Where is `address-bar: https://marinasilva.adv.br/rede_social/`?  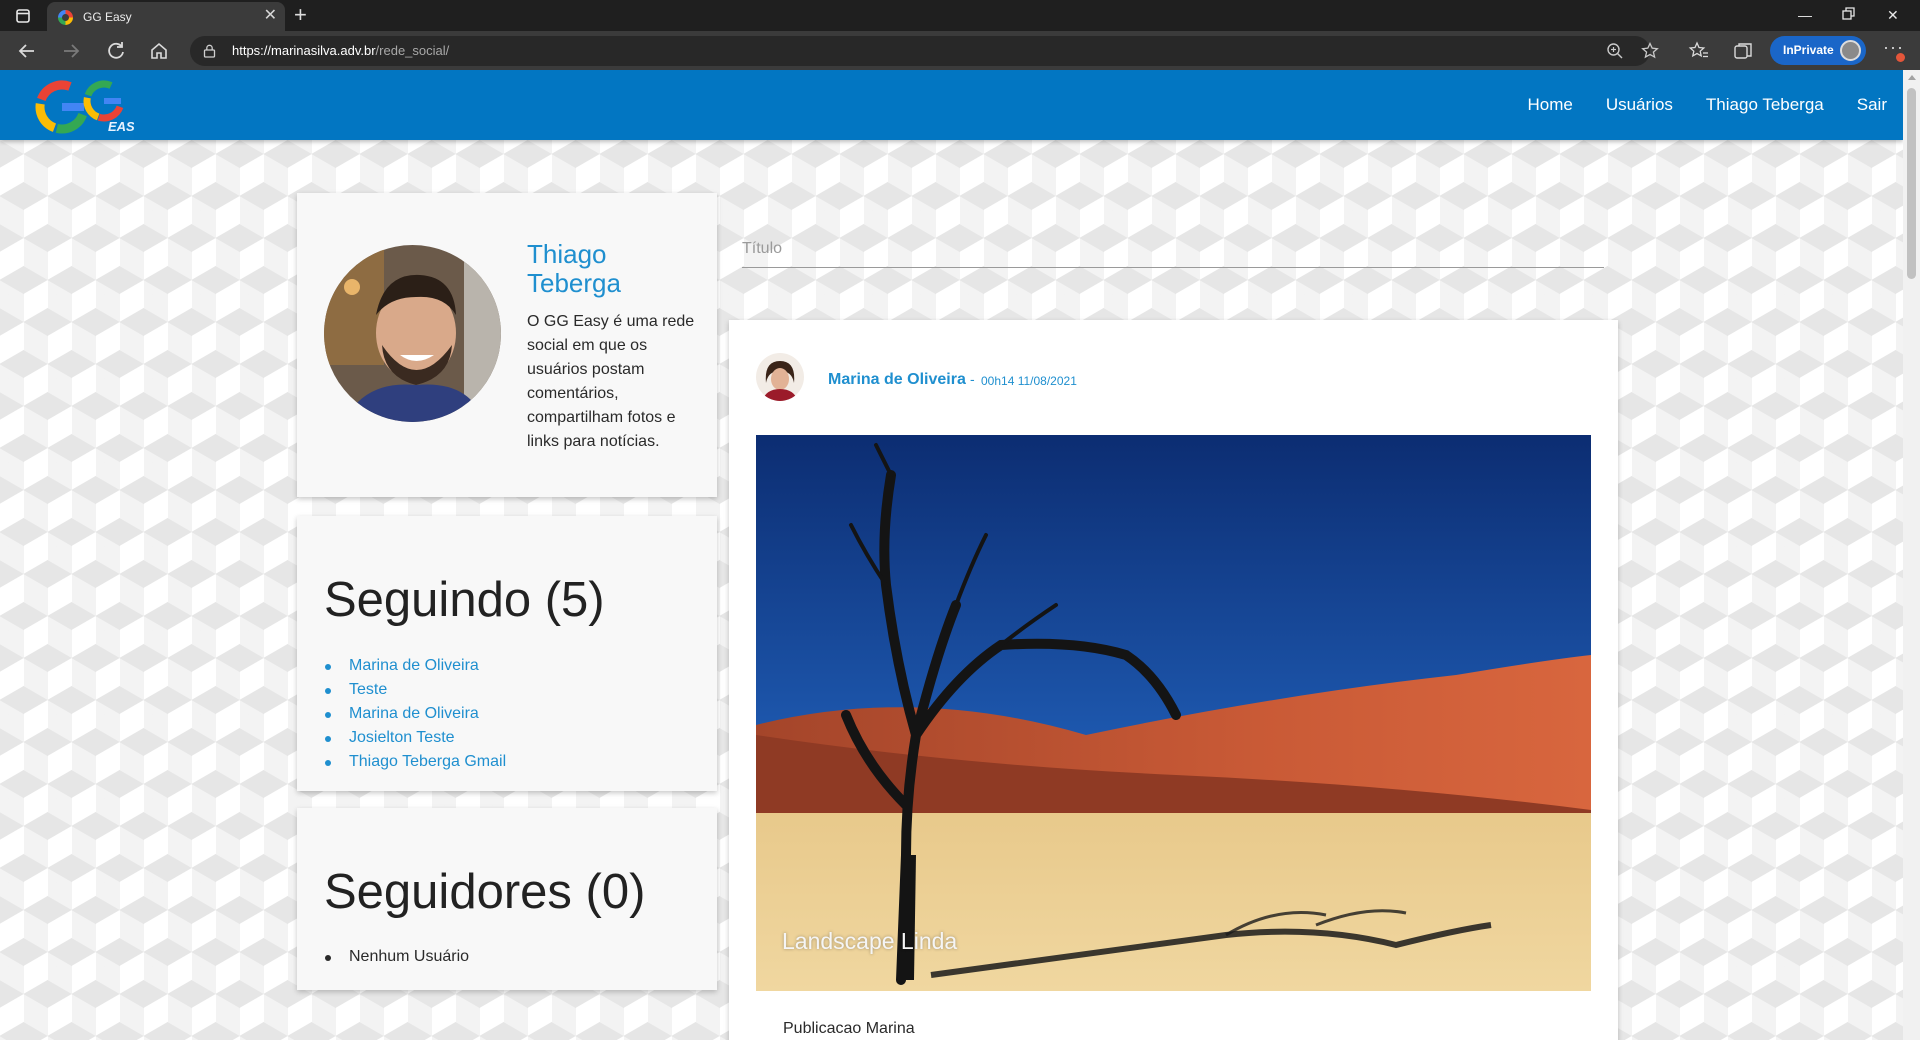
address-bar: https://marinasilva.adv.br/rede_social/ is located at coordinates (924, 51).